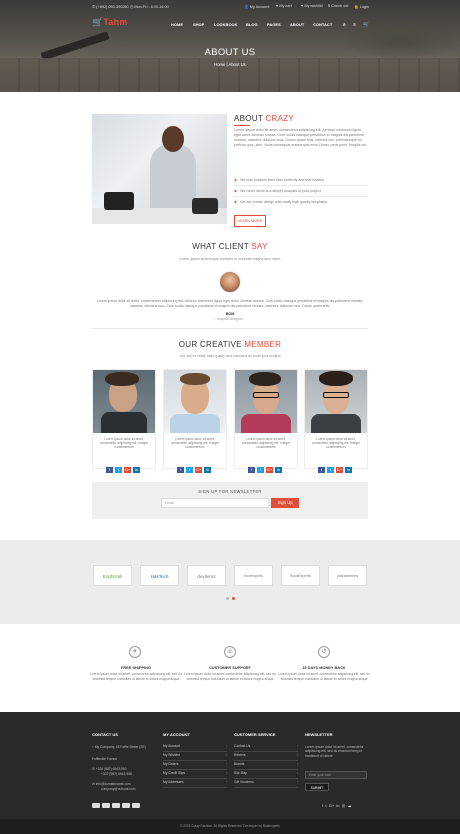  What do you see at coordinates (274, 24) in the screenshot?
I see `nav-pages: PAGES` at bounding box center [274, 24].